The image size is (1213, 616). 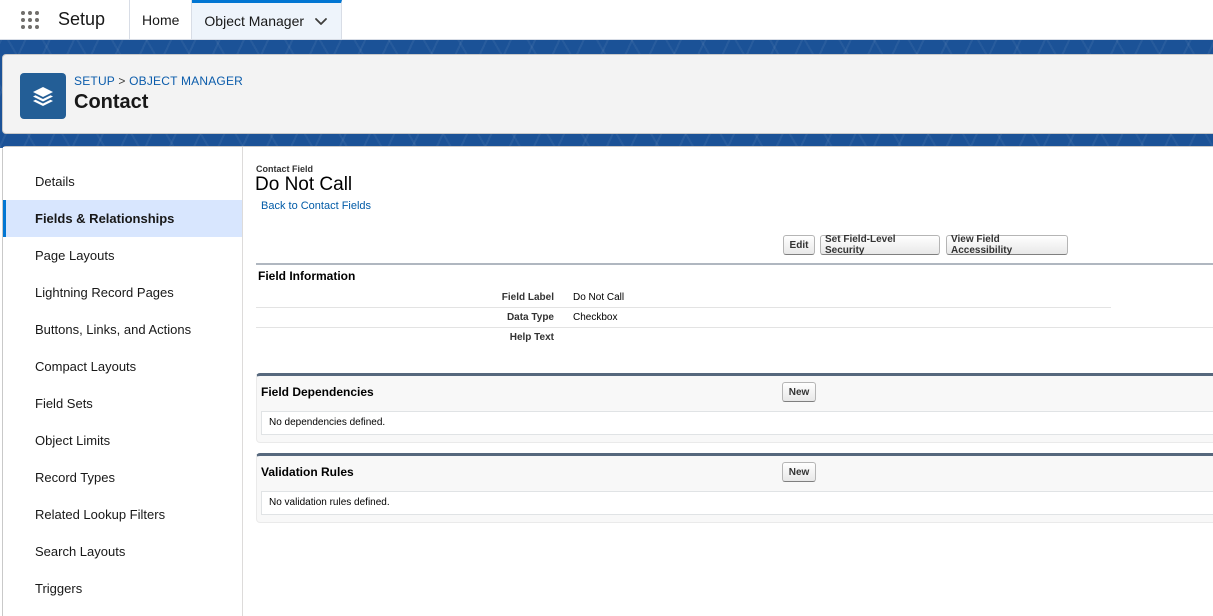 I want to click on tab-object-manager: Object Manager, so click(x=267, y=19).